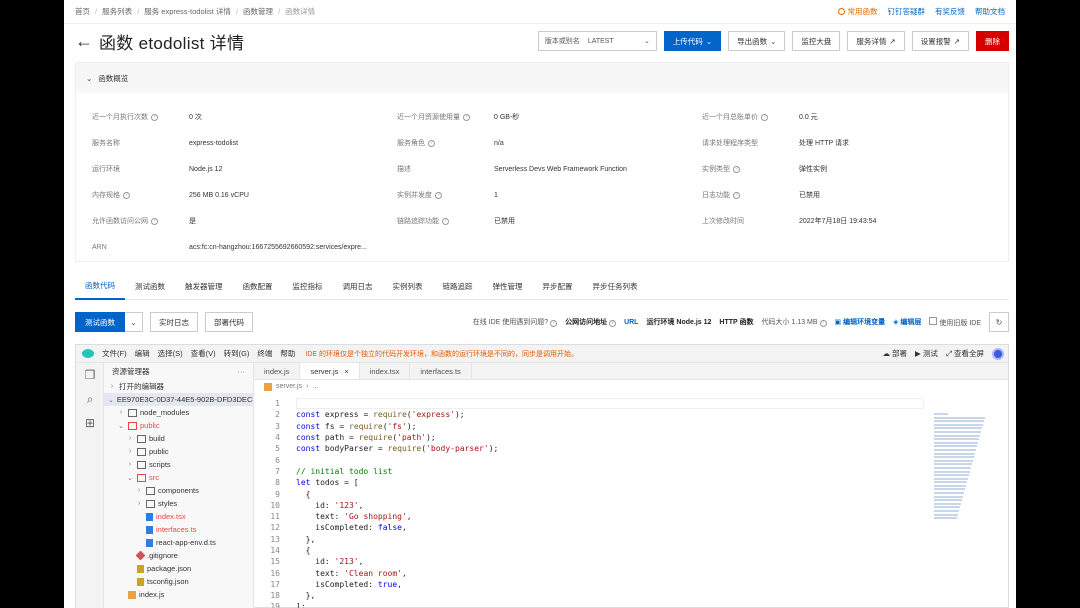 The width and height of the screenshot is (1080, 608). Describe the element at coordinates (816, 41) in the screenshot. I see `monitor-dashboard-button: 监控大盘` at that location.